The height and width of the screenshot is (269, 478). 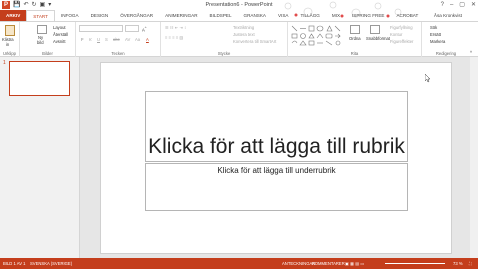 I want to click on strikethrough-button: abc, so click(x=116, y=39).